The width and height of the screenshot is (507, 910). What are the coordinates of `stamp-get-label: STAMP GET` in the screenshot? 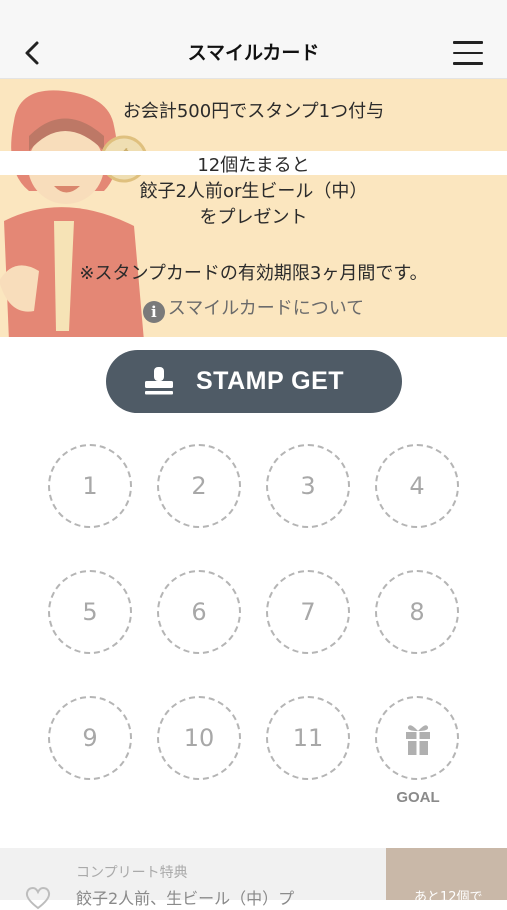 It's located at (270, 381).